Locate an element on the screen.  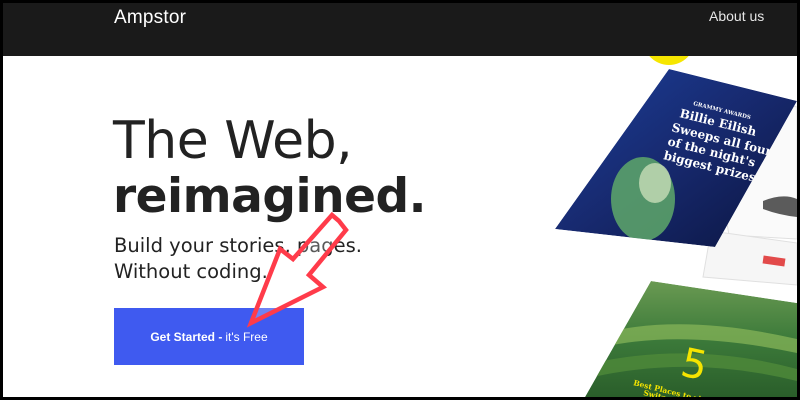
hero-headline-line1: The Web, is located at coordinates (233, 141).